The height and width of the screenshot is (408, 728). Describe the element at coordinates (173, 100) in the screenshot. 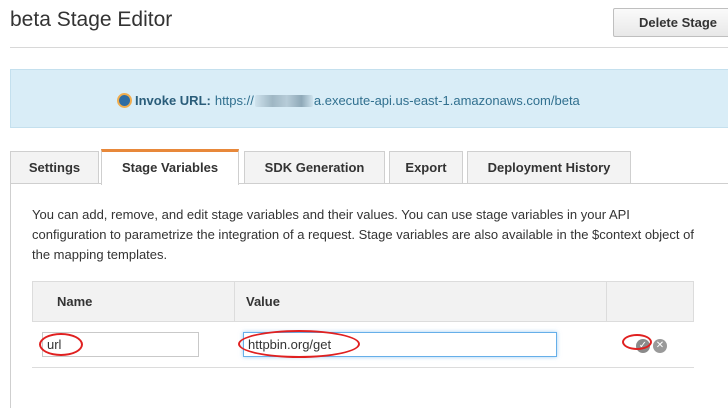

I see `invoke-url-label: Invoke URL:` at that location.